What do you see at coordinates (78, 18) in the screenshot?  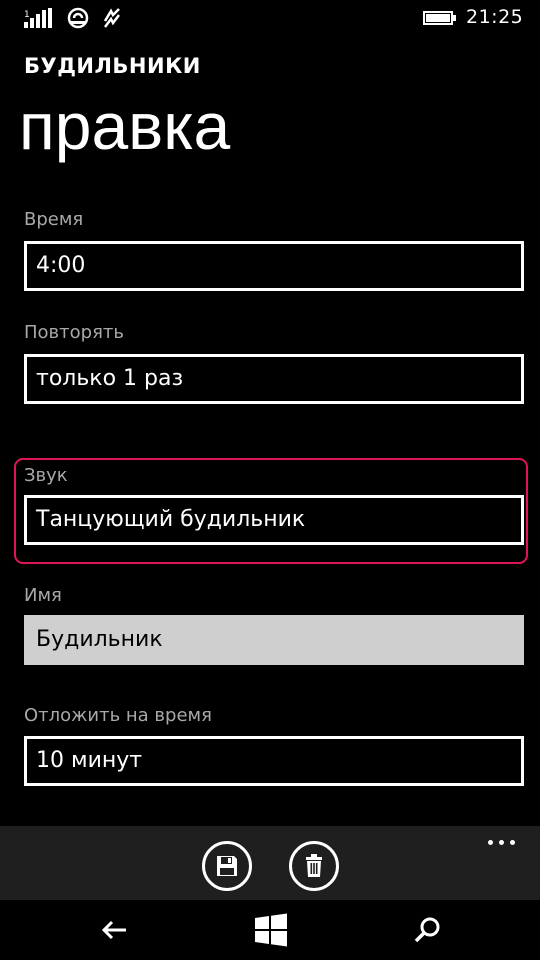 I see `nfc-icon` at bounding box center [78, 18].